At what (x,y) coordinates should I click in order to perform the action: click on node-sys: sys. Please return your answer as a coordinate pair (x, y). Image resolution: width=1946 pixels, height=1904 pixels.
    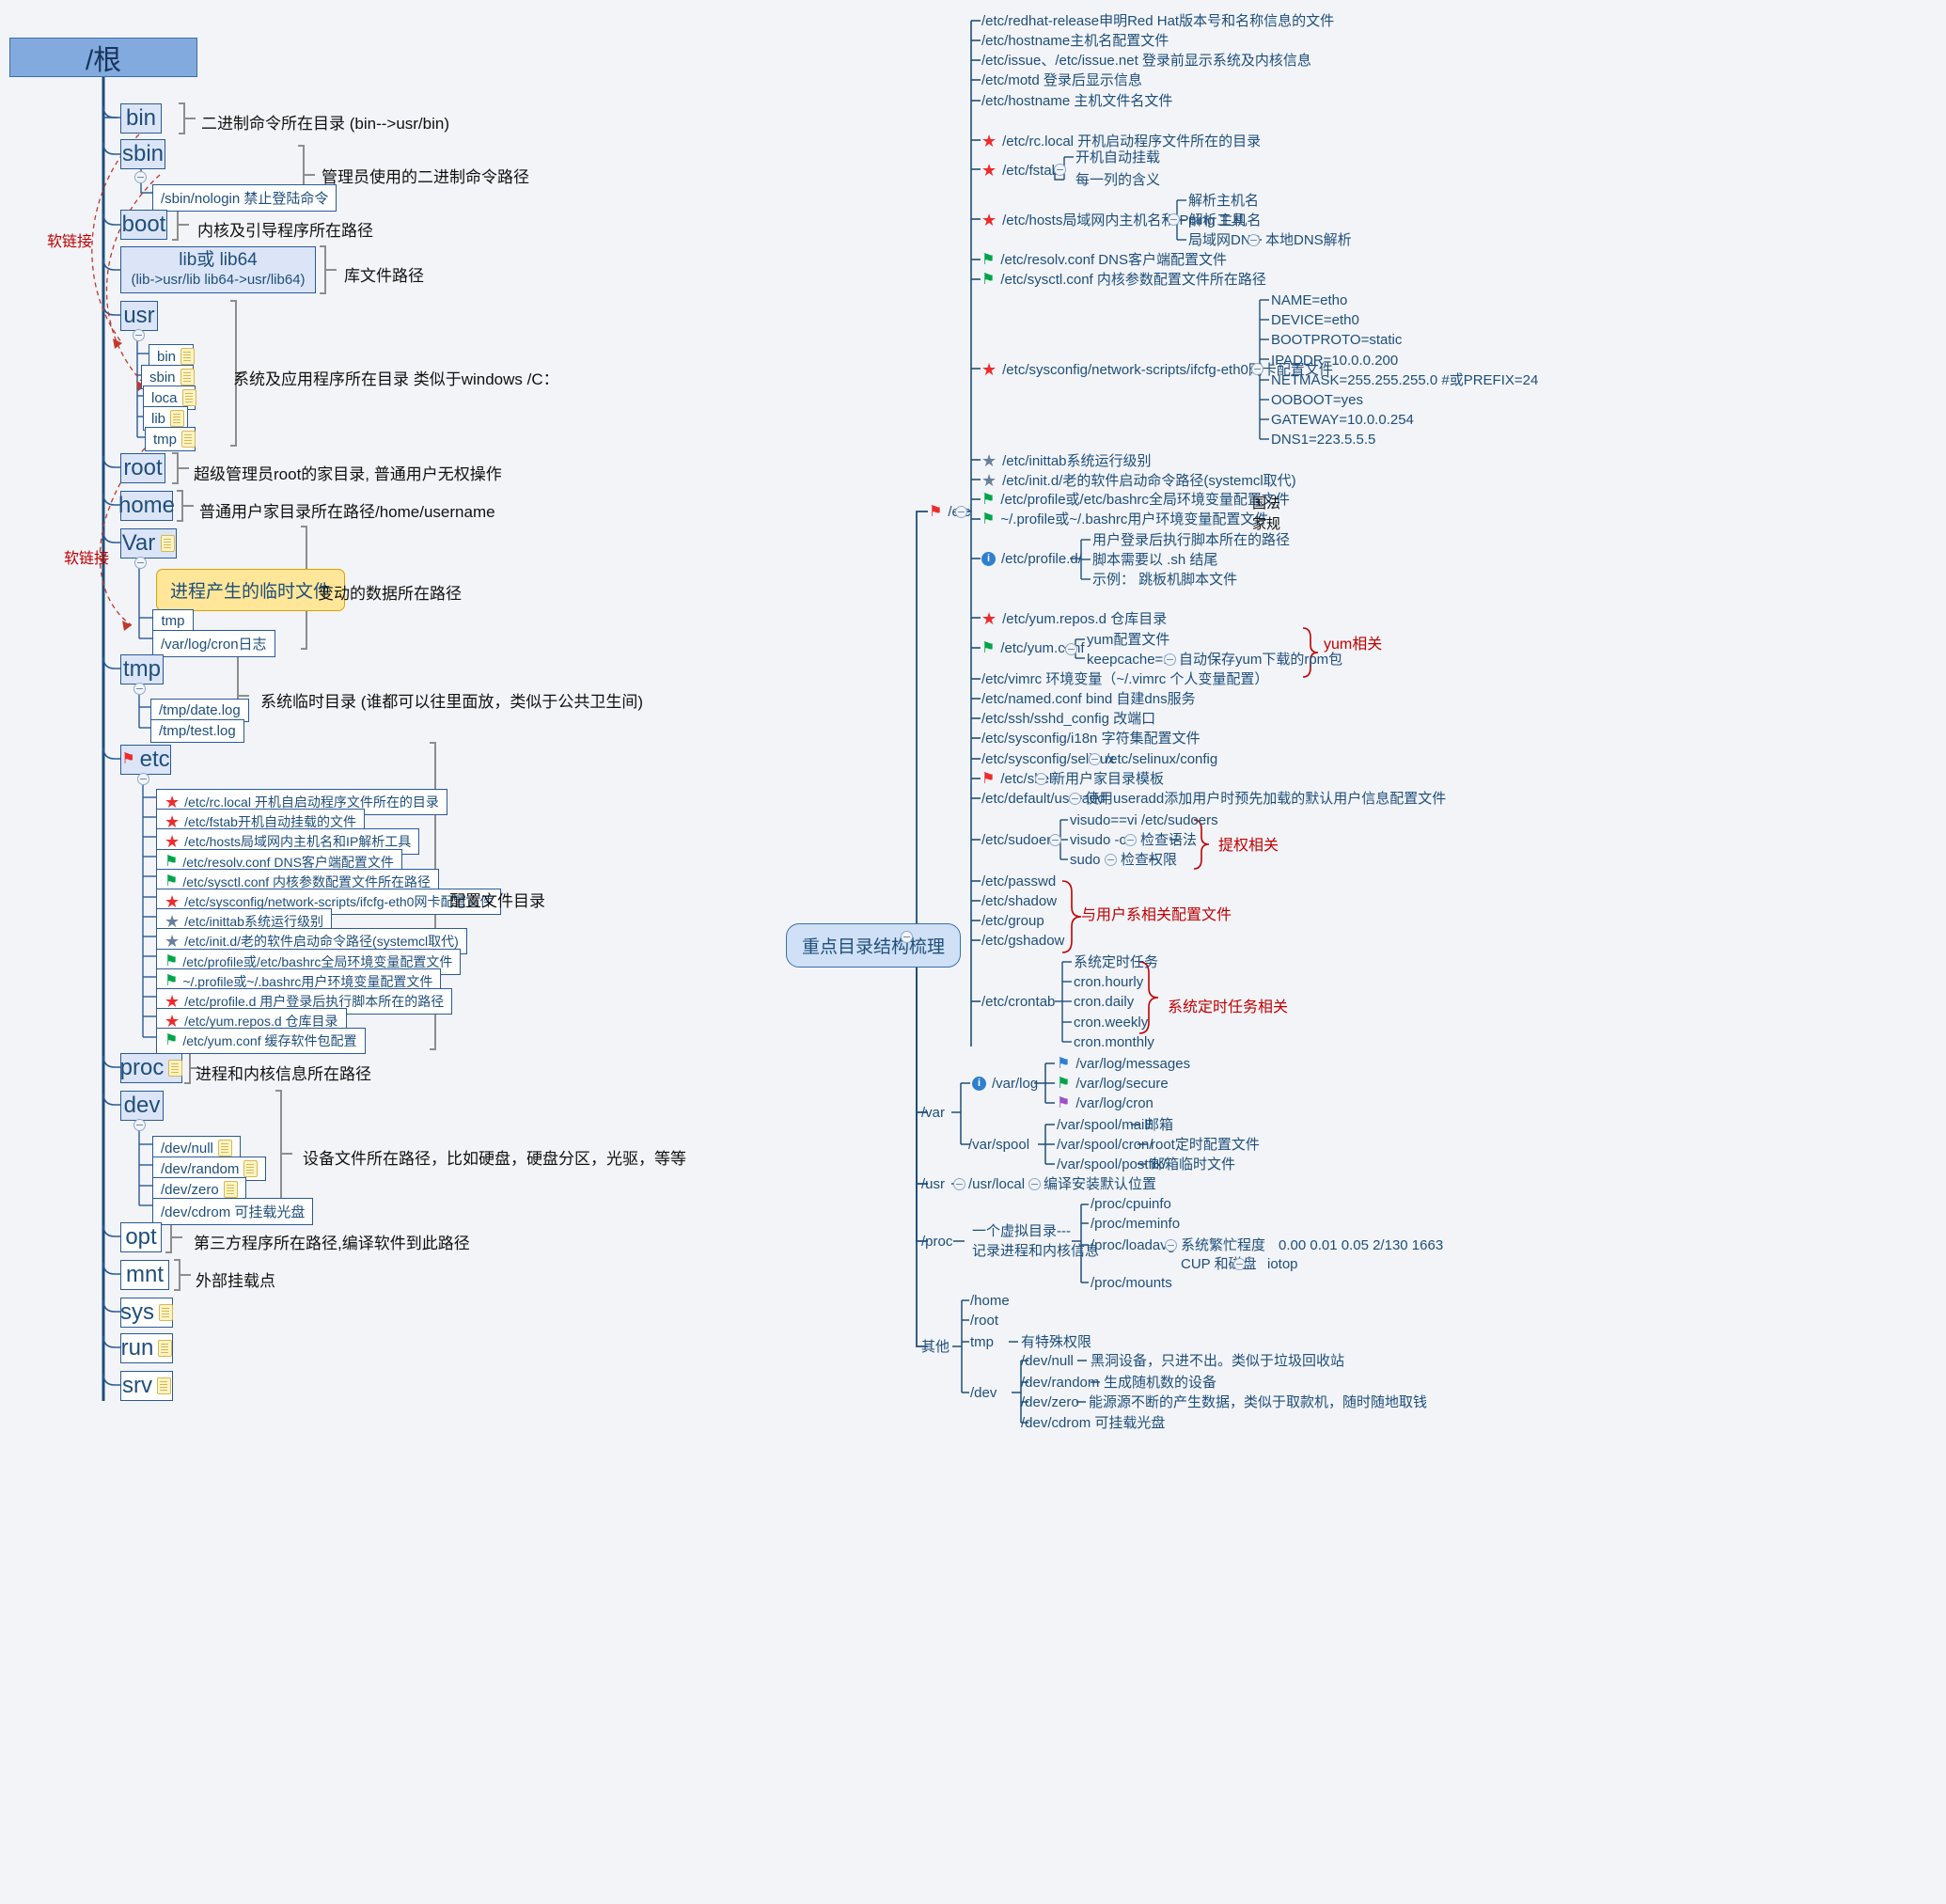
    Looking at the image, I should click on (146, 1313).